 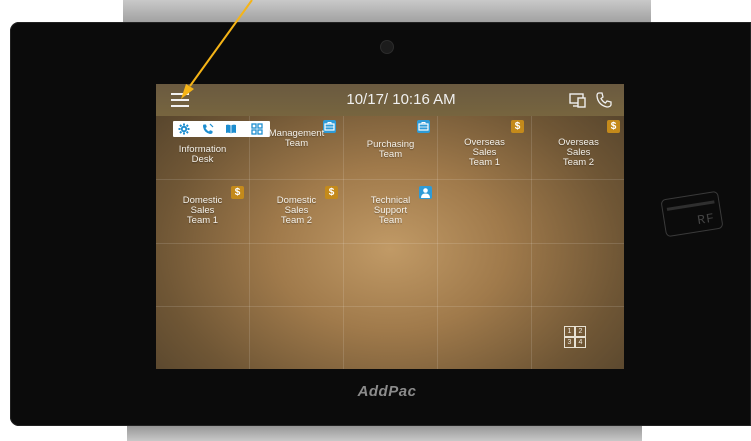 I want to click on page-switch-icon: 1 2 3 4, so click(x=575, y=337).